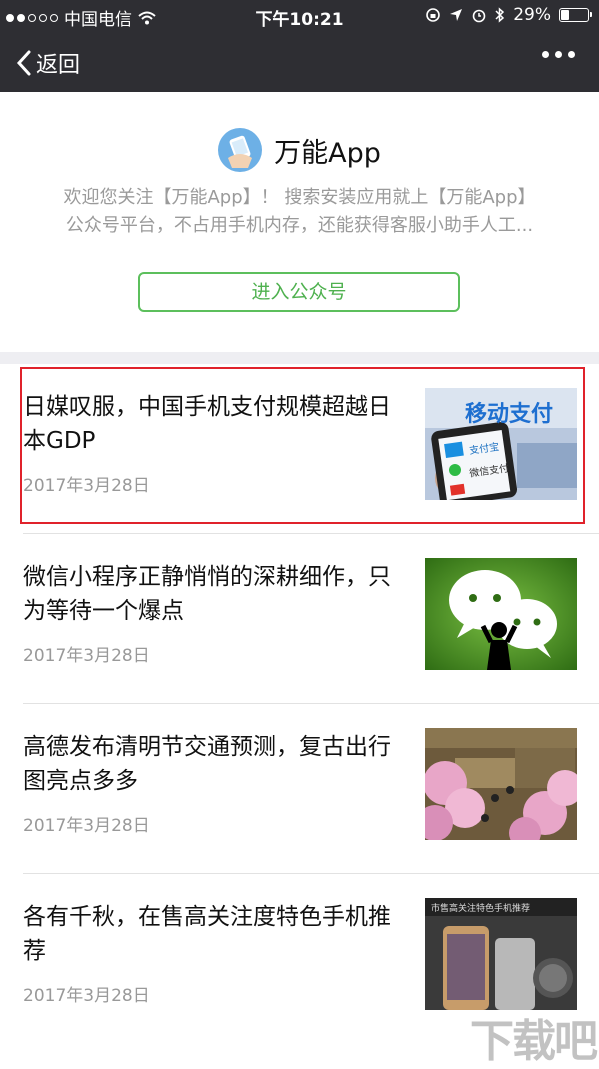 This screenshot has width=599, height=1069. What do you see at coordinates (207, 934) in the screenshot?
I see `article-title: 各有千秋，在售高关注度特色手机推荐` at bounding box center [207, 934].